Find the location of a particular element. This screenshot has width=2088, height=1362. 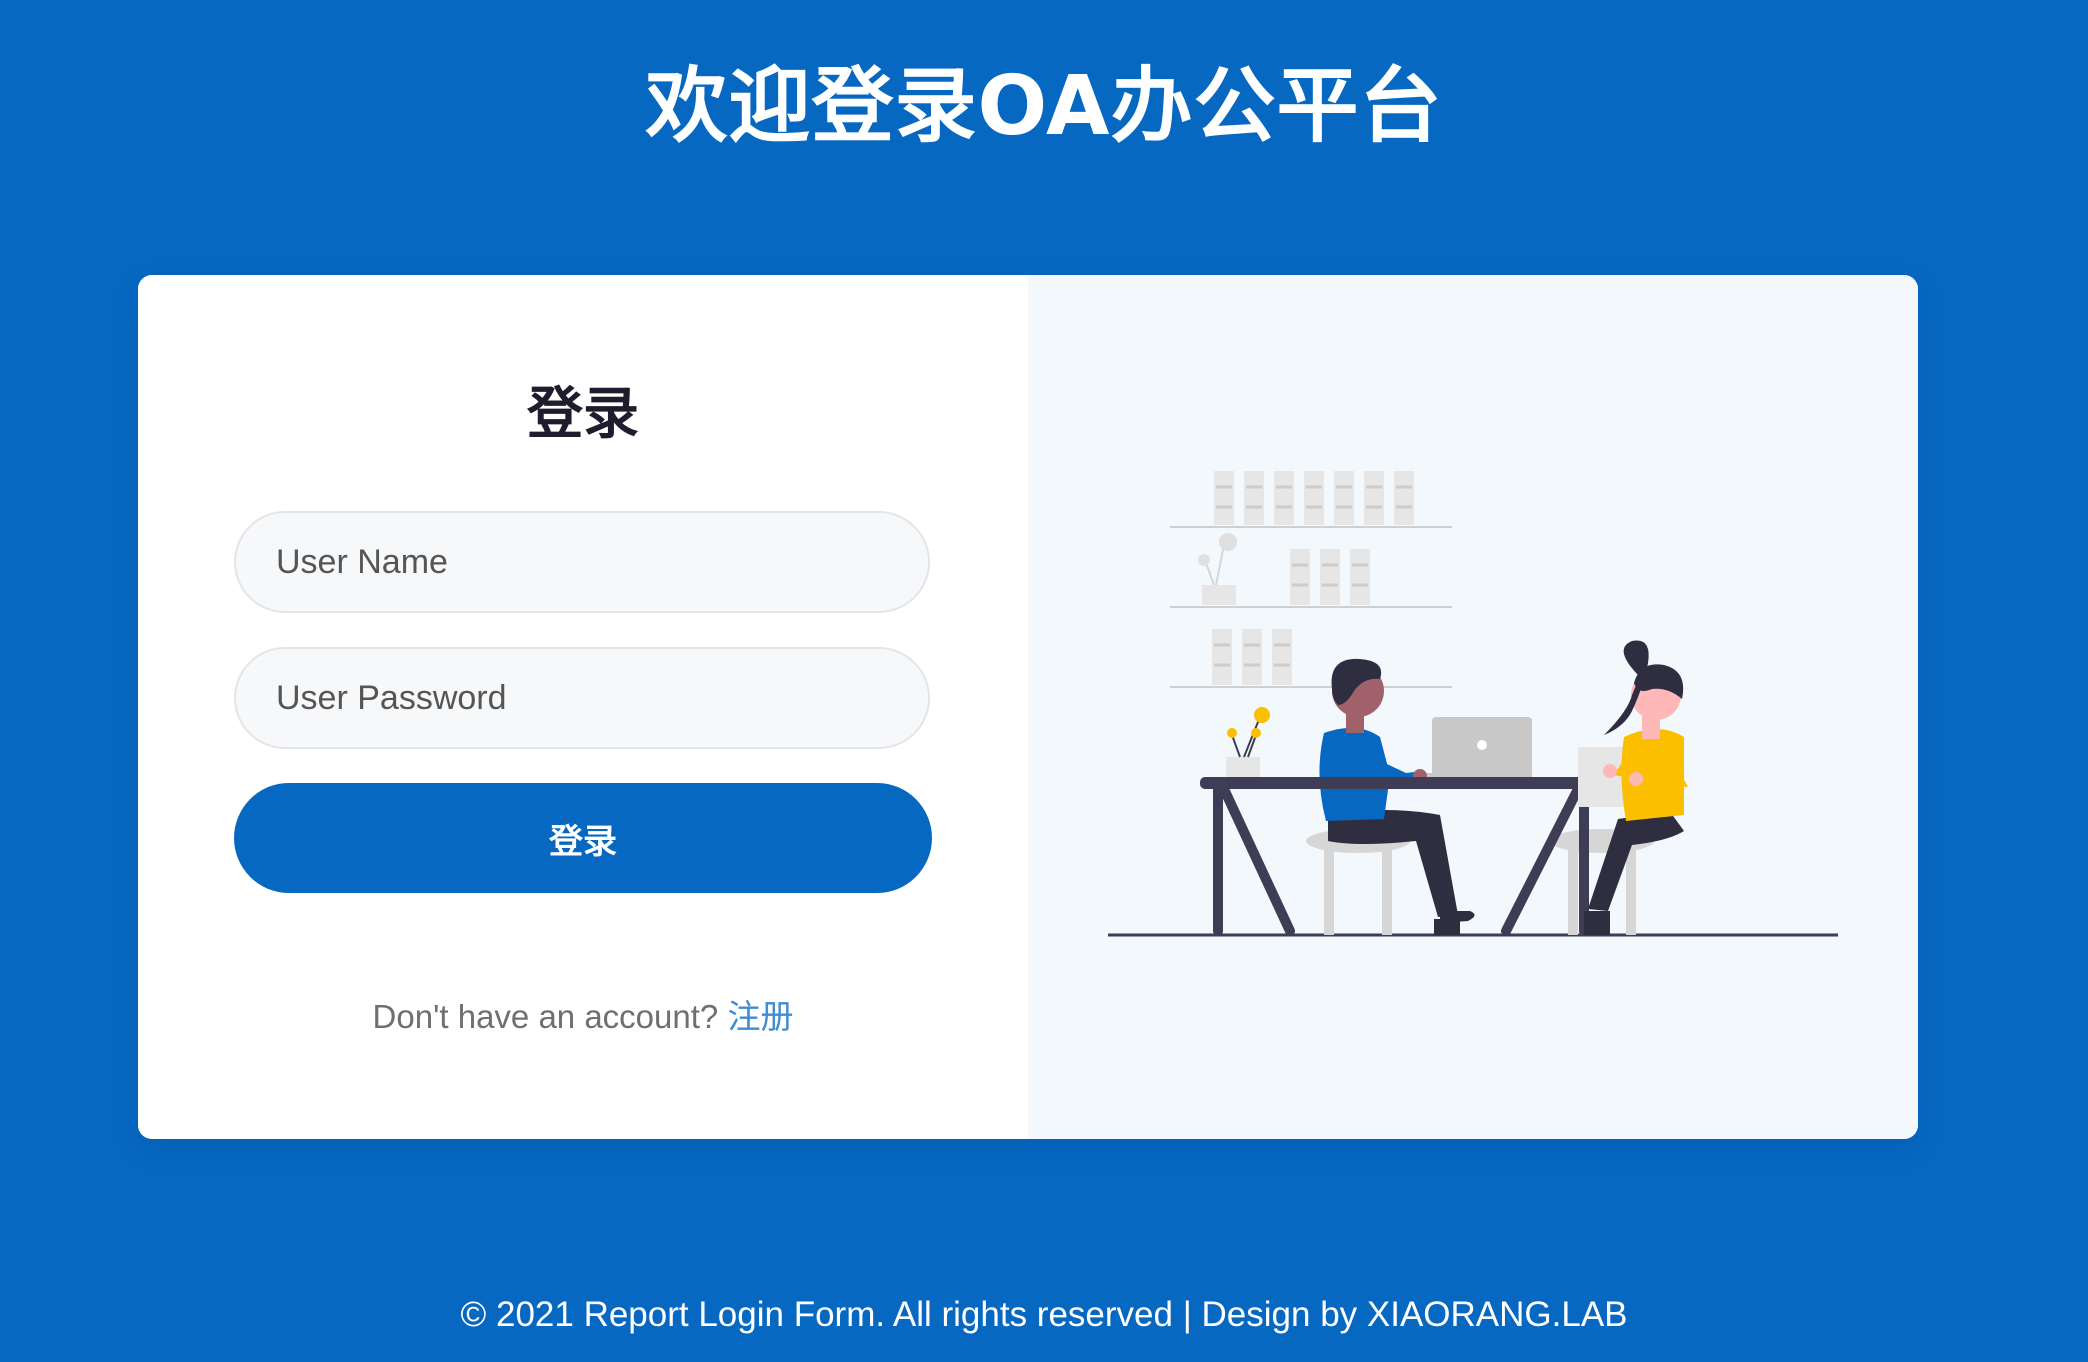

page-title: 欢迎登录OA办公平台 is located at coordinates (1044, 106).